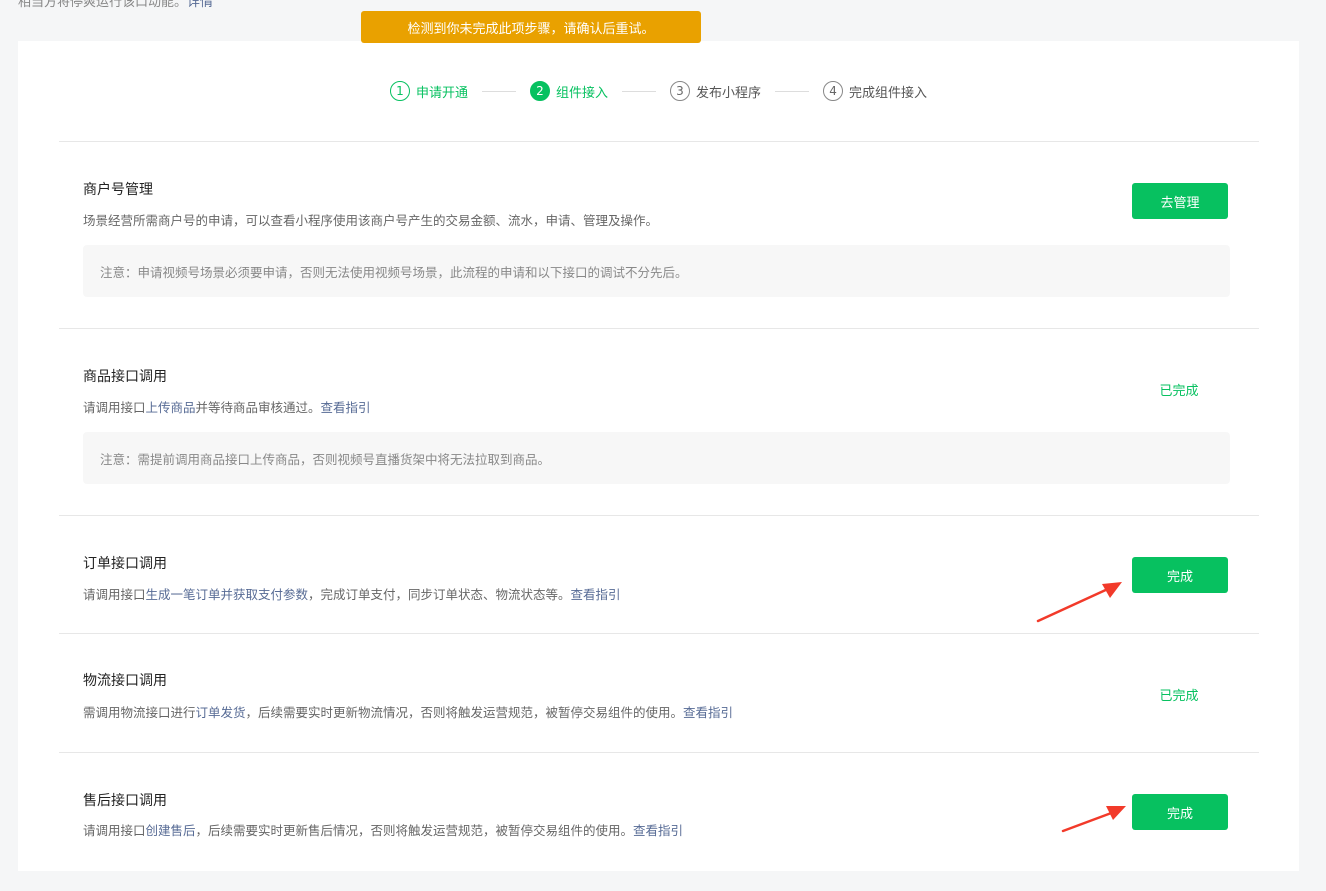 This screenshot has width=1326, height=891. Describe the element at coordinates (531, 27) in the screenshot. I see `warning-toast: 检测到你未完成此项步骤，请确认后重试。` at that location.